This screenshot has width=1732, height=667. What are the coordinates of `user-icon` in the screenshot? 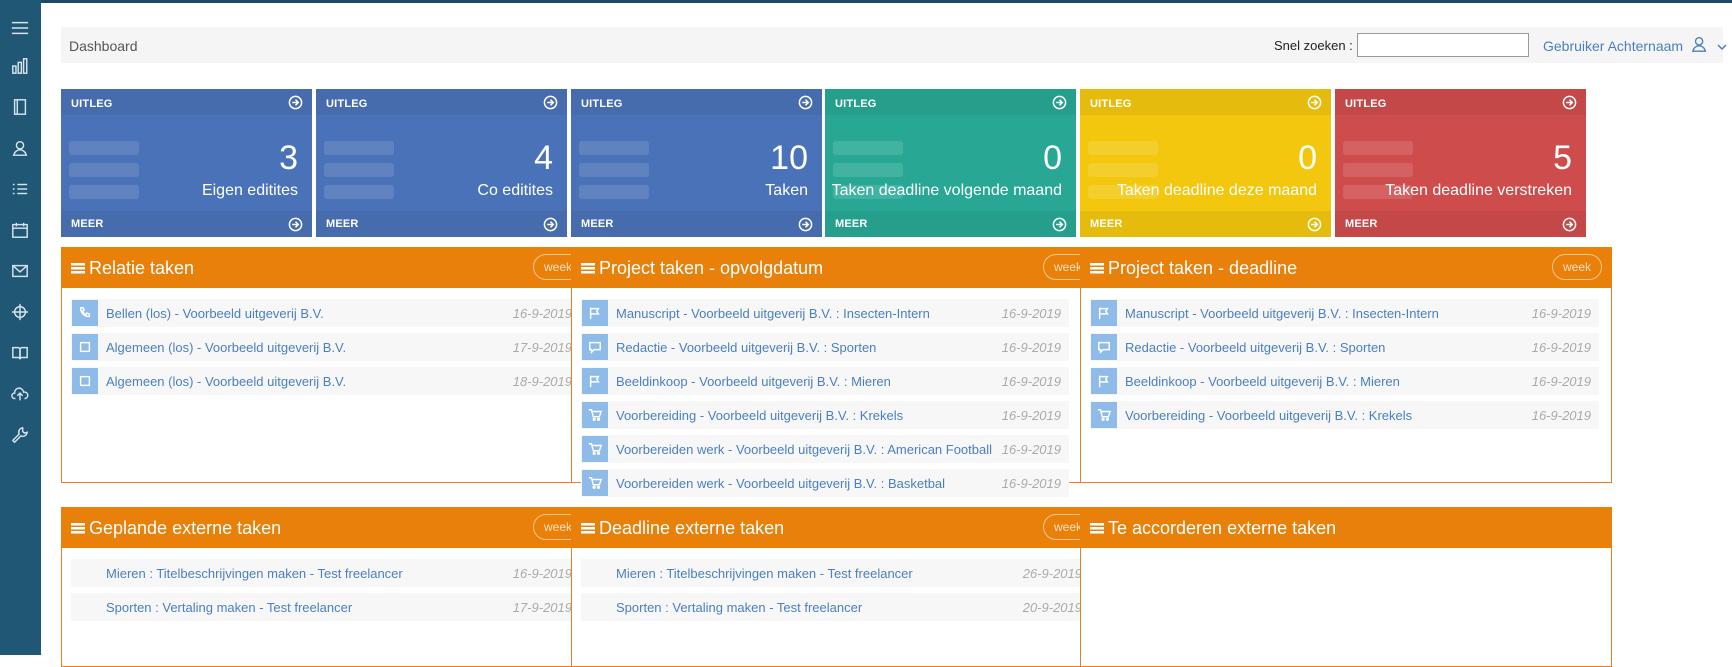 It's located at (1700, 44).